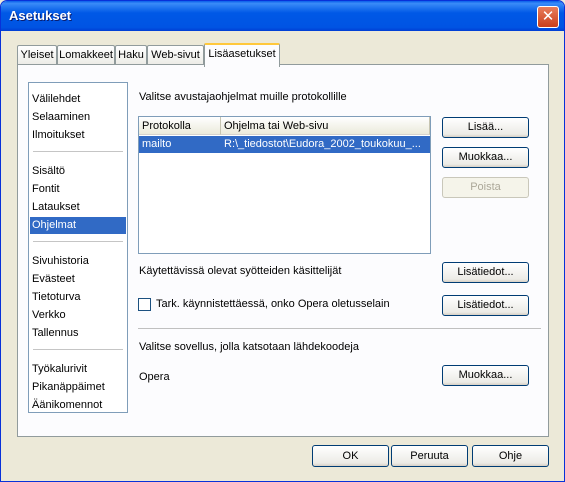 Image resolution: width=565 pixels, height=482 pixels. I want to click on tab-web-pages: Web-sivut, so click(175, 55).